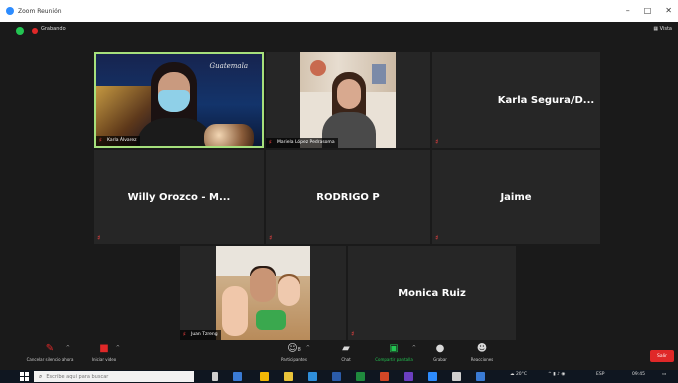 The width and height of the screenshot is (678, 383). I want to click on unmute-label: Cancelar silencio ahora, so click(50, 359).